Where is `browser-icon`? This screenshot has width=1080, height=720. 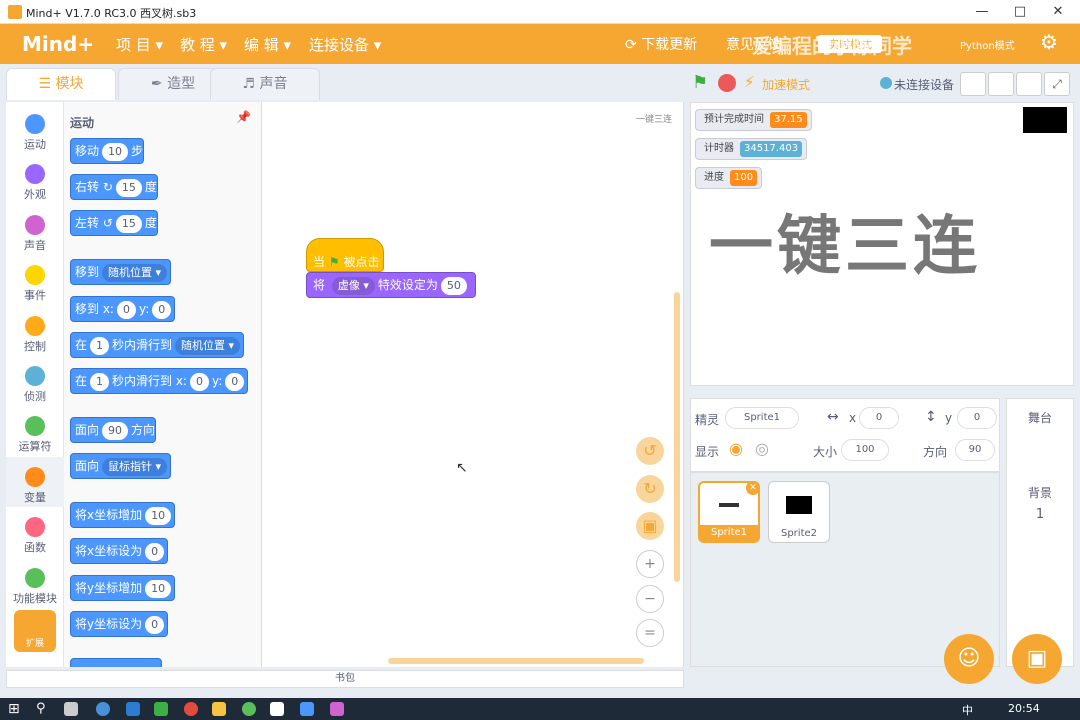 browser-icon is located at coordinates (103, 709).